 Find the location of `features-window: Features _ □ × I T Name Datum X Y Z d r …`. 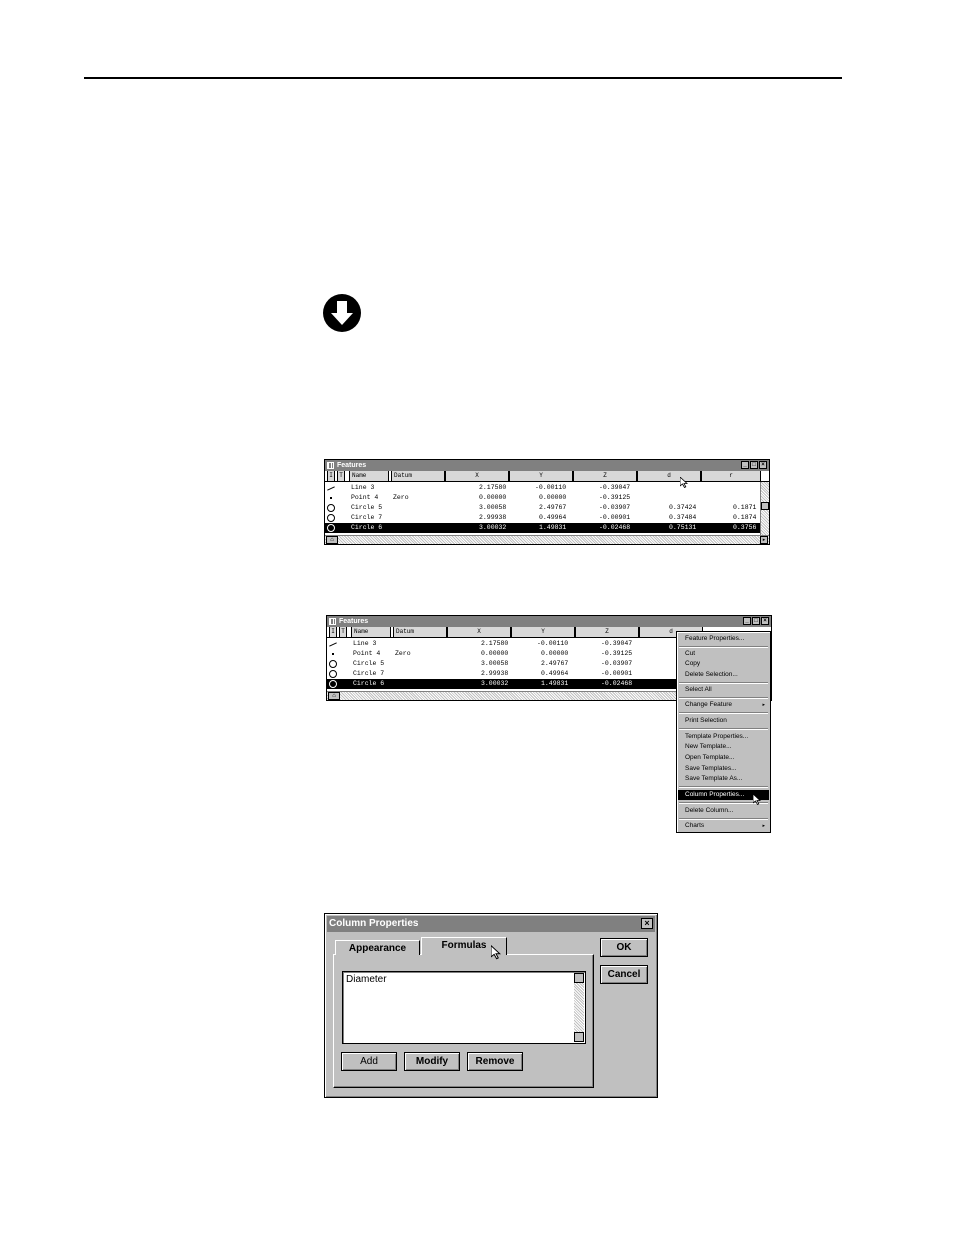

features-window: Features _ □ × I T Name Datum X Y Z d r … is located at coordinates (547, 502).